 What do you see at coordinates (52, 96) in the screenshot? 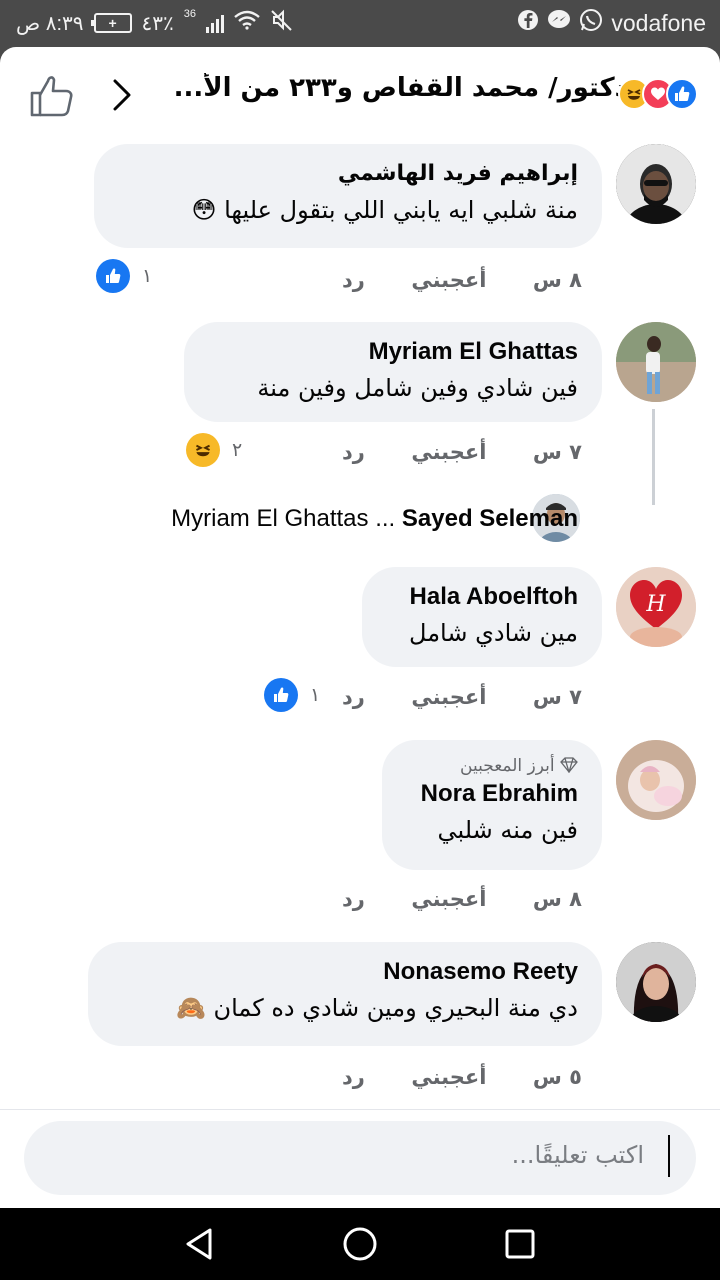
I see `like-post-button` at bounding box center [52, 96].